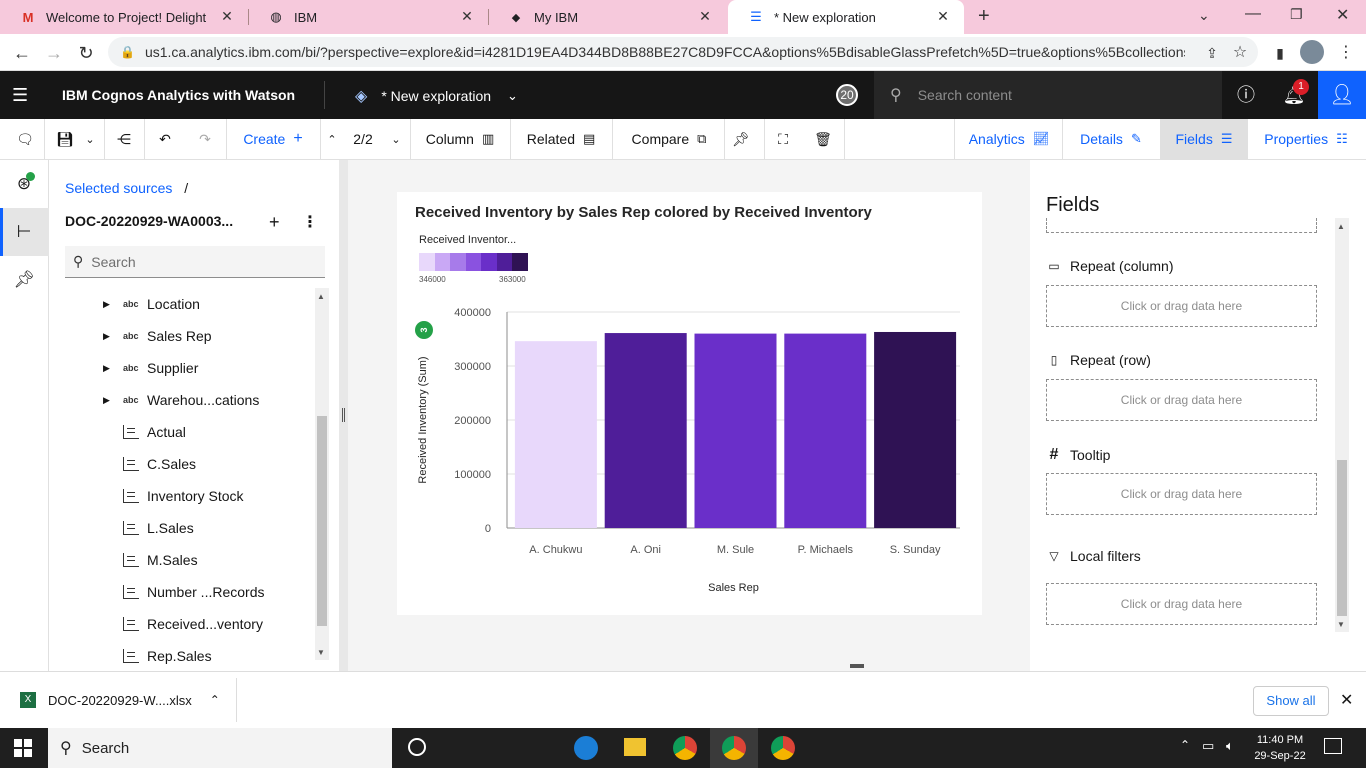  I want to click on tooltip-dropzone: Click or drag data here, so click(1181, 494).